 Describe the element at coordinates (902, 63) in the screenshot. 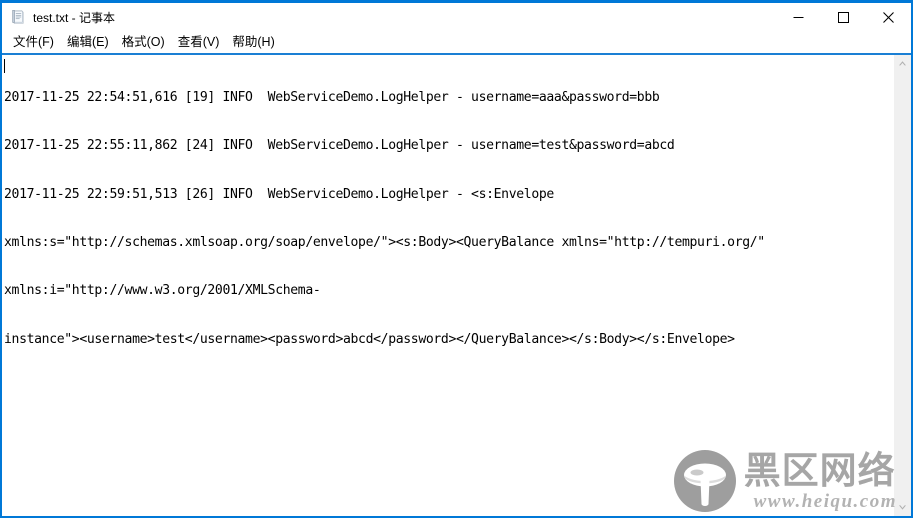

I see `scroll-up-icon` at that location.